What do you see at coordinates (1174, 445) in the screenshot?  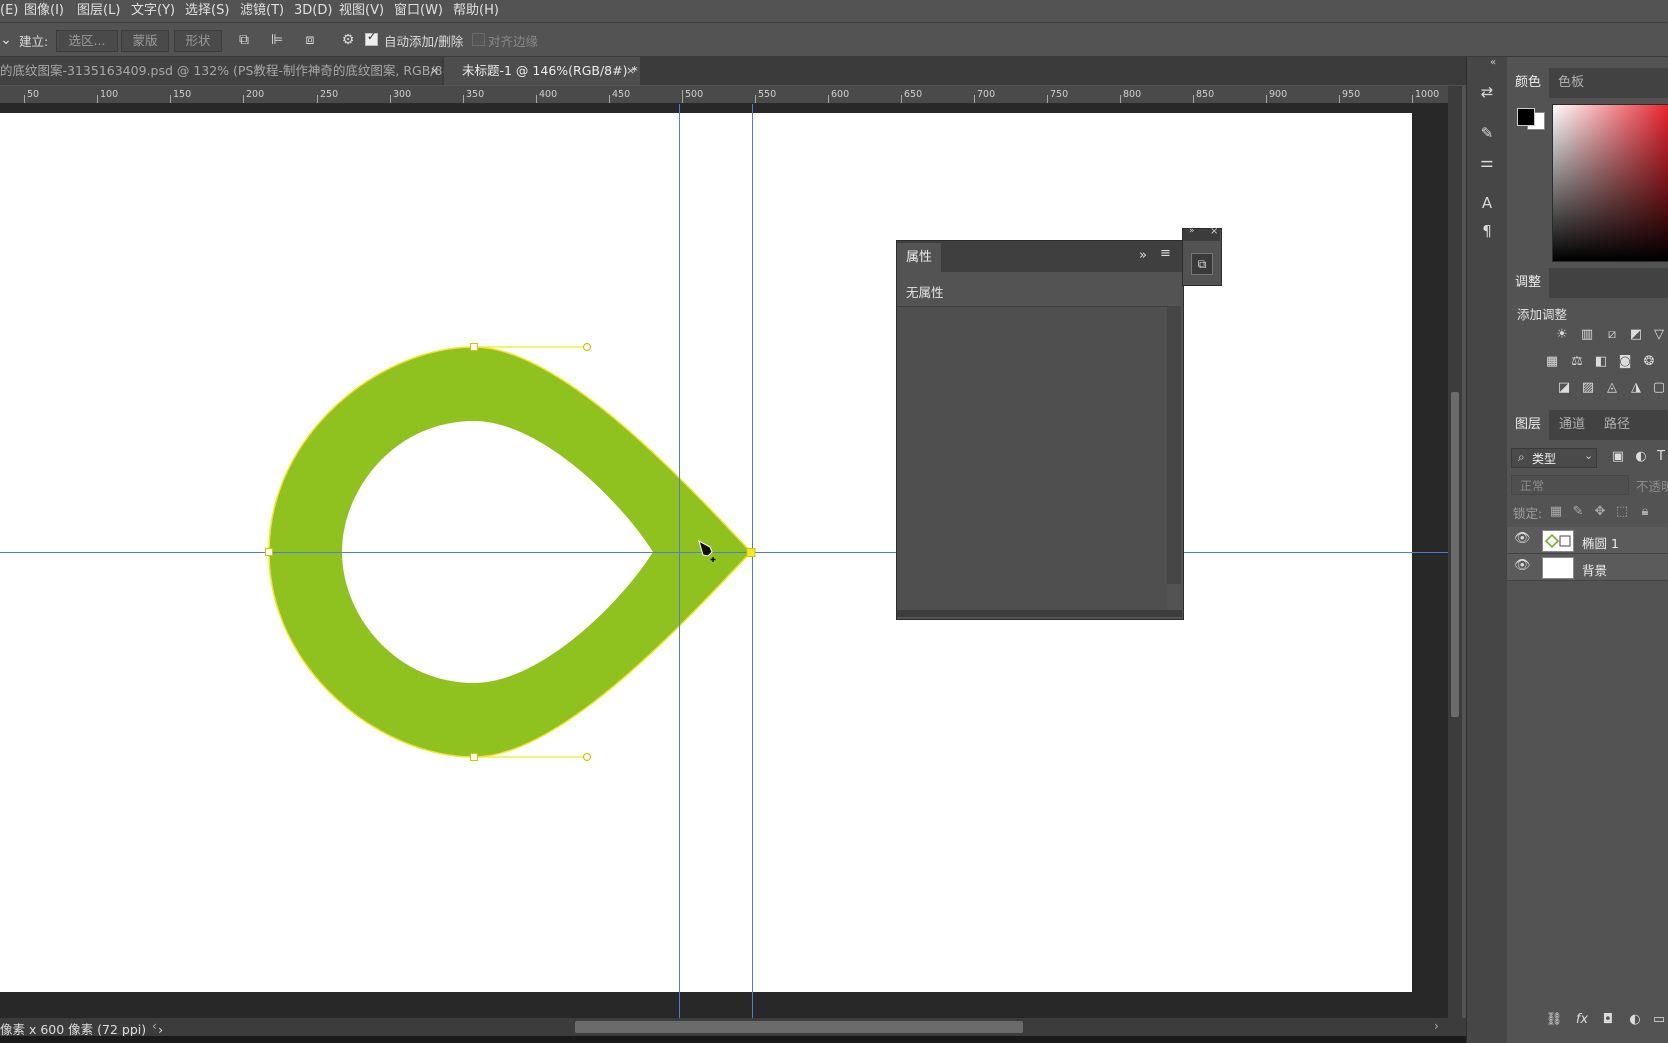 I see `properties-scrollbar` at bounding box center [1174, 445].